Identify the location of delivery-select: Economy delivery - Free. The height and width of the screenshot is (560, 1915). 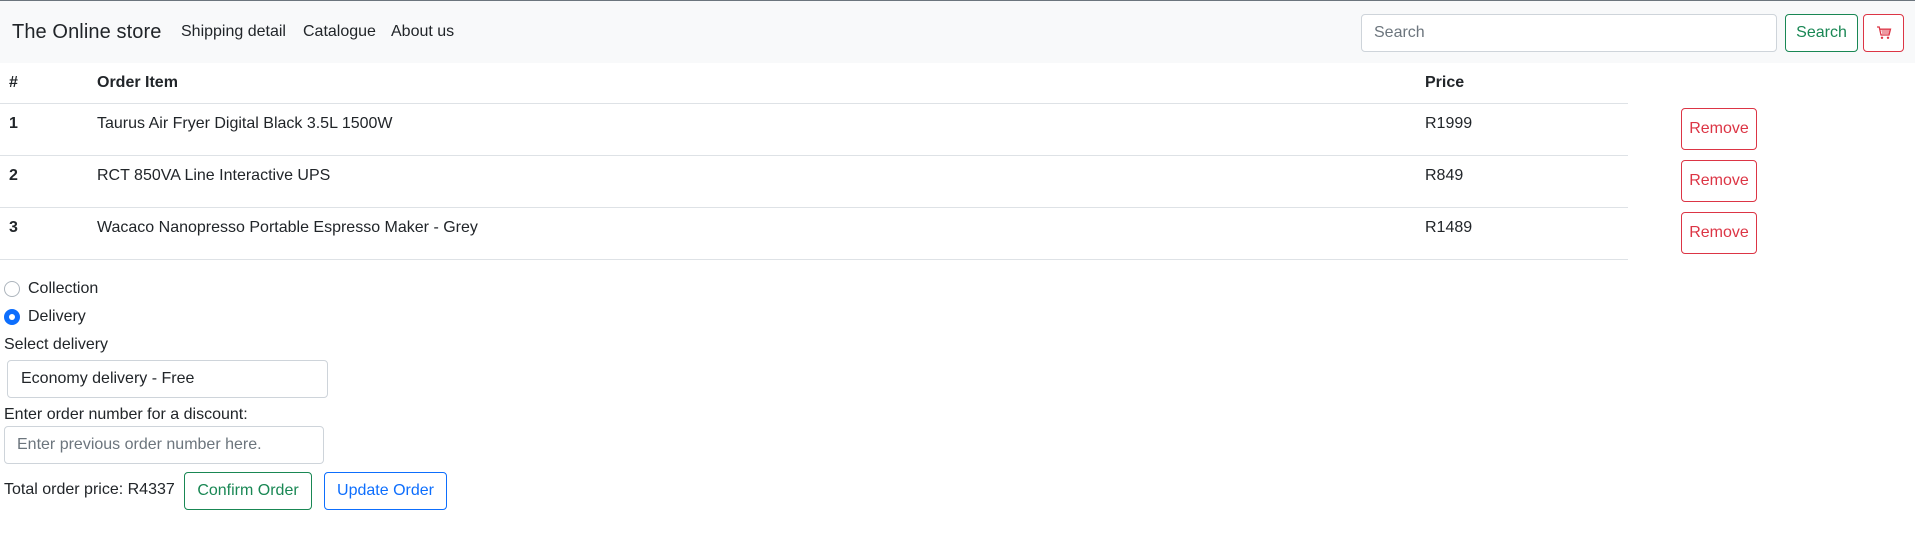
(167, 379).